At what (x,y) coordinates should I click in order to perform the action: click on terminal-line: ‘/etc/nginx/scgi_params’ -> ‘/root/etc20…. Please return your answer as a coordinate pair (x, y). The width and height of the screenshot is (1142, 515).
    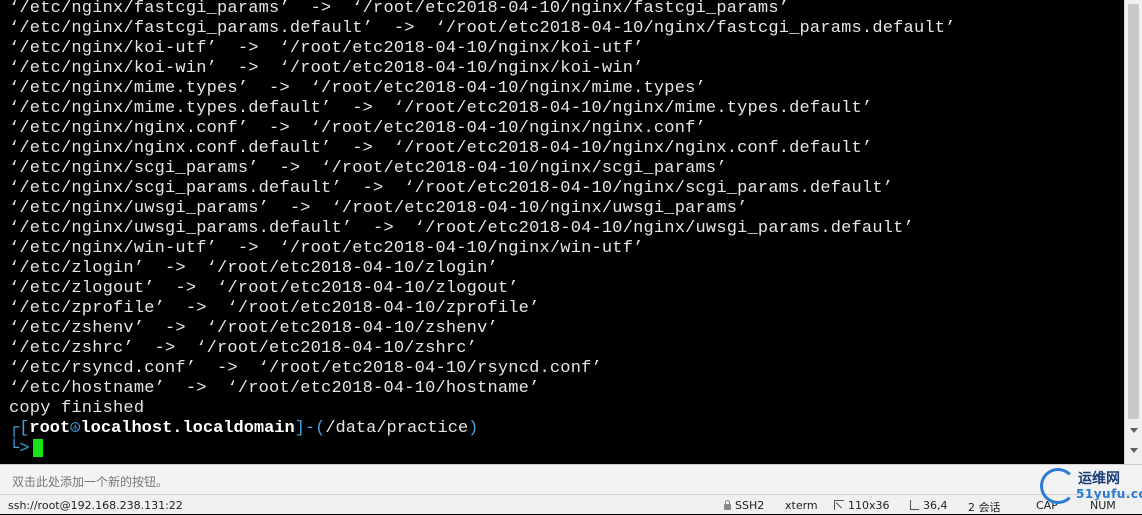
    Looking at the image, I should click on (368, 168).